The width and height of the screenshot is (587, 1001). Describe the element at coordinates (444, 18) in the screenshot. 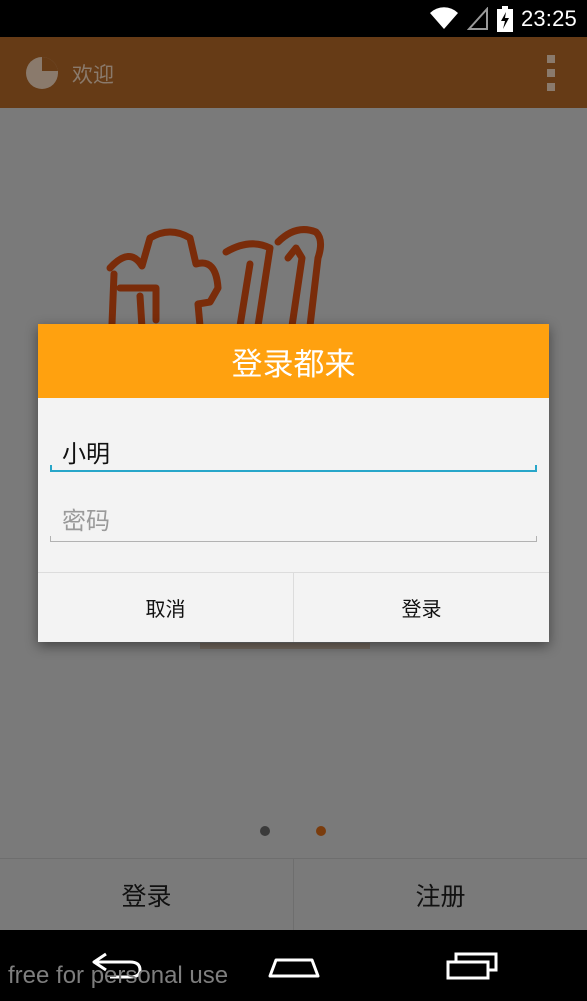

I see `wifi-icon` at that location.